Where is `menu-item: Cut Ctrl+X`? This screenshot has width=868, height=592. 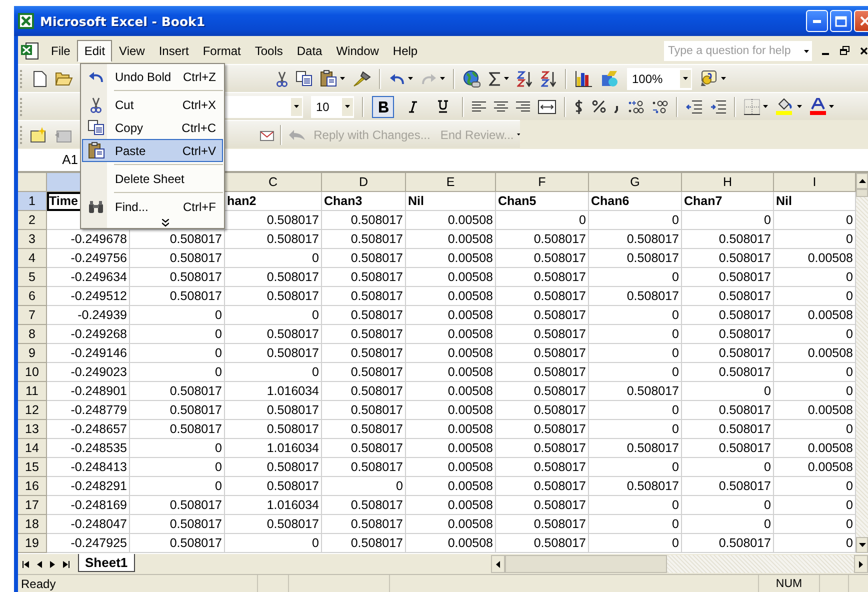 menu-item: Cut Ctrl+X is located at coordinates (152, 104).